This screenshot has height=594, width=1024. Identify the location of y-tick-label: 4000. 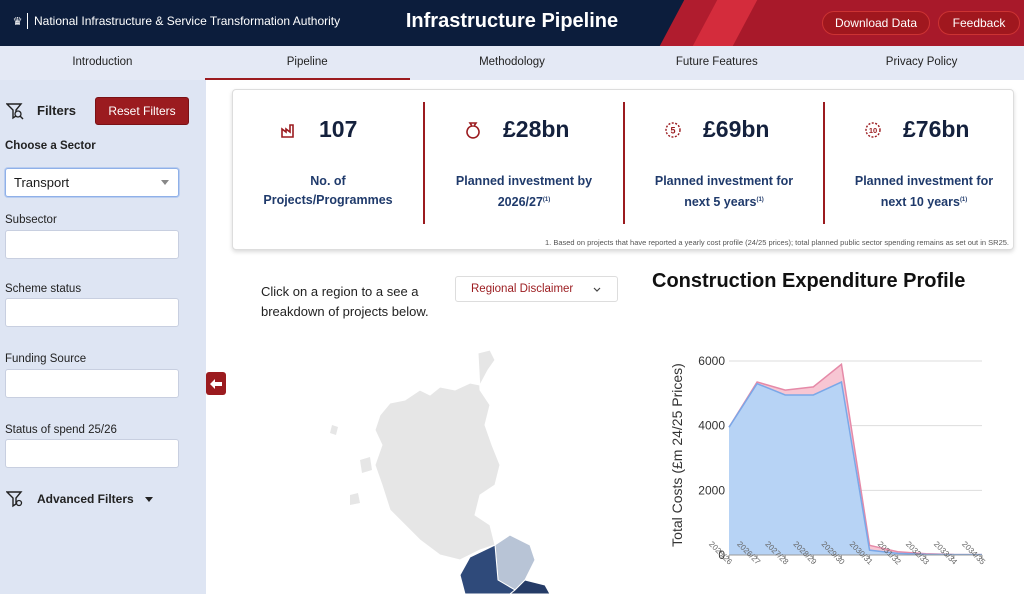
(711, 426).